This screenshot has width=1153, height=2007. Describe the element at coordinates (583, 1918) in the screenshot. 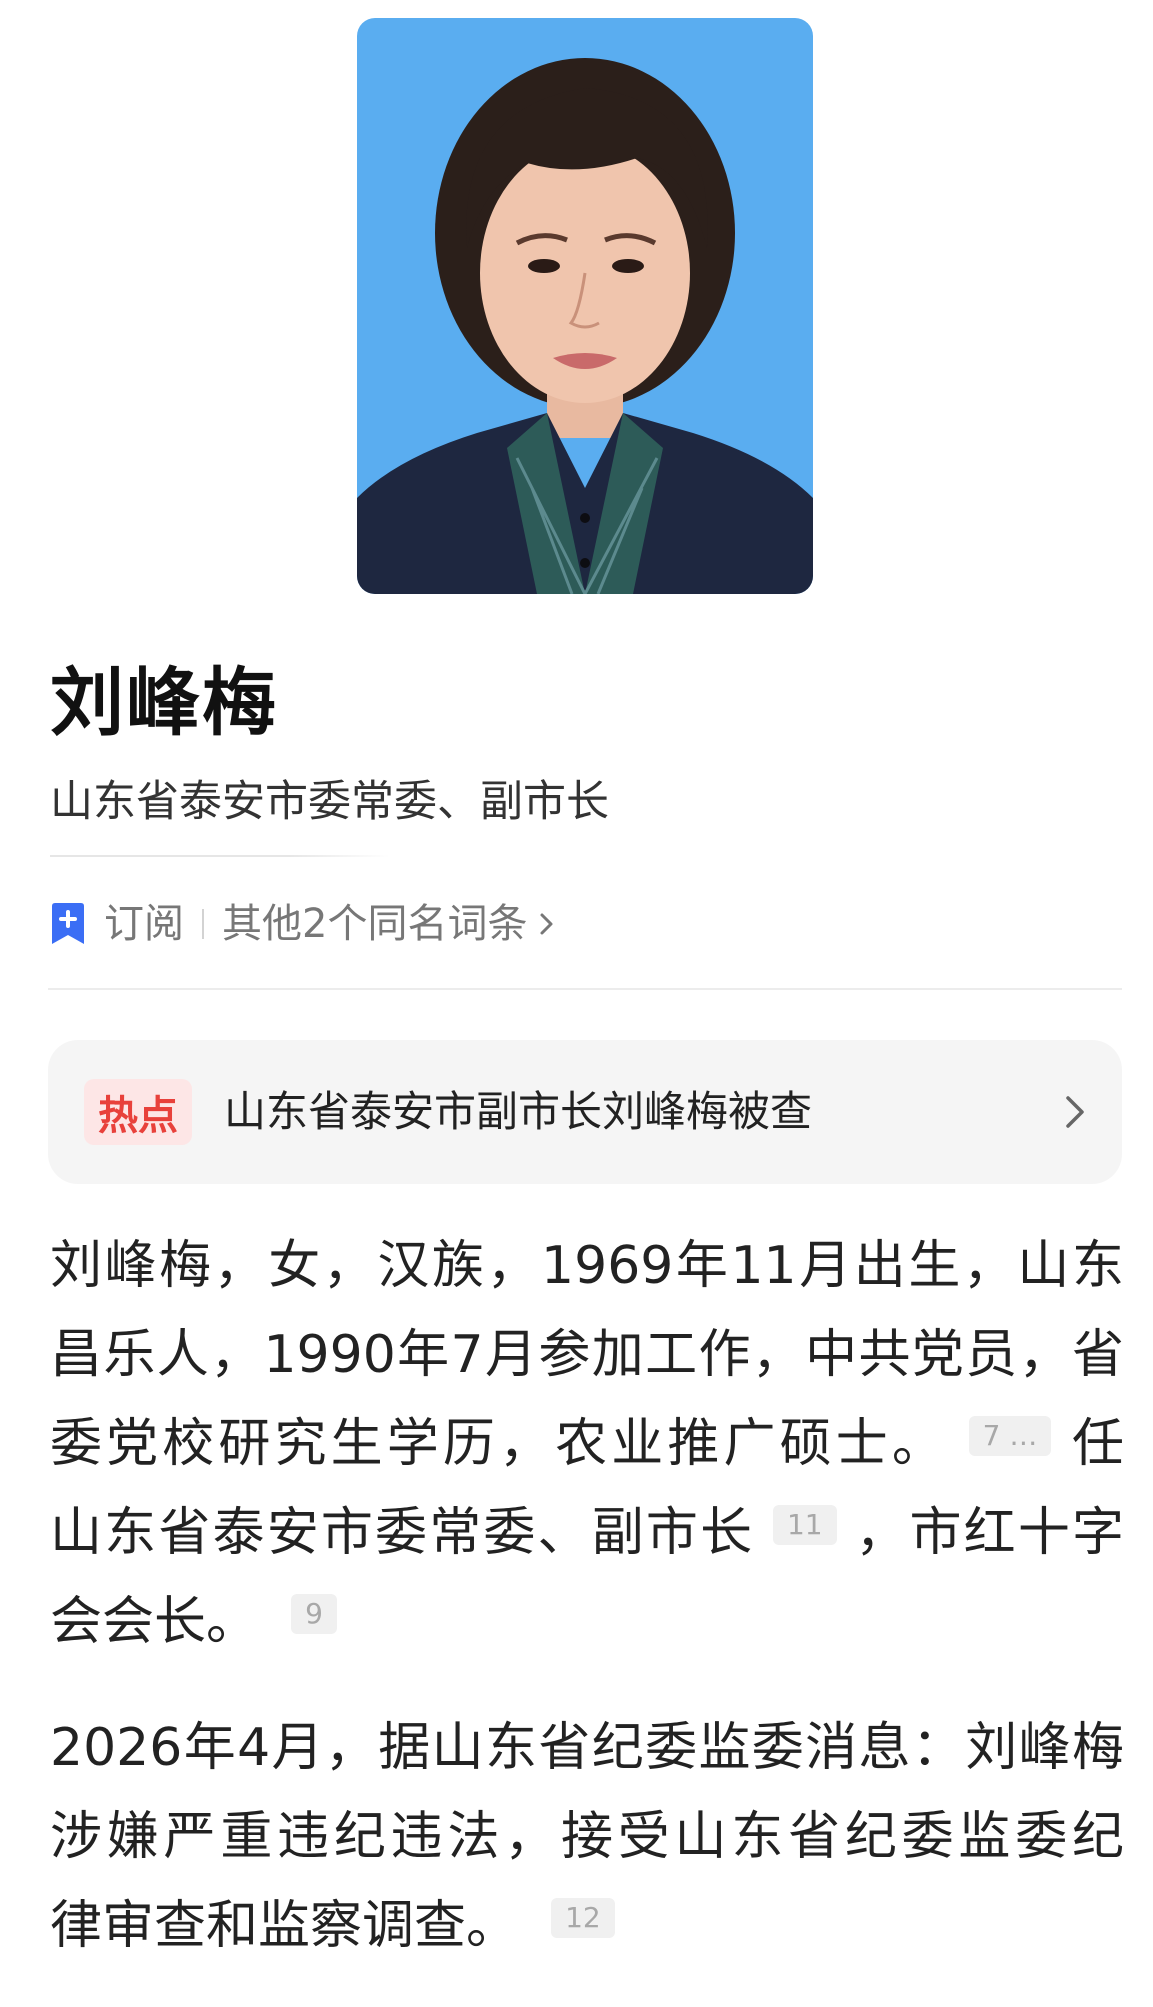

I see `citation-badge: 12` at that location.